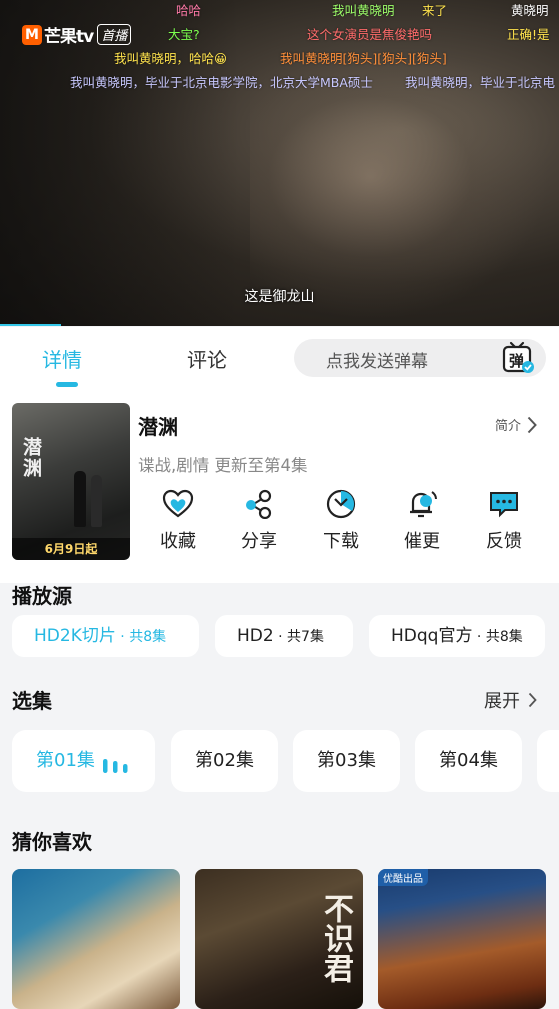  I want to click on poster-title: 潜渊, so click(31, 458).